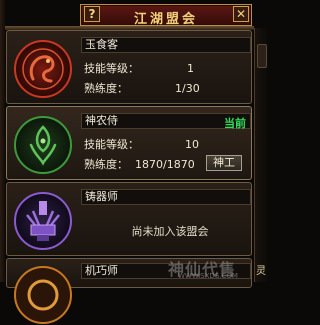 This screenshot has height=325, width=320. I want to click on side-tab-handle, so click(262, 56).